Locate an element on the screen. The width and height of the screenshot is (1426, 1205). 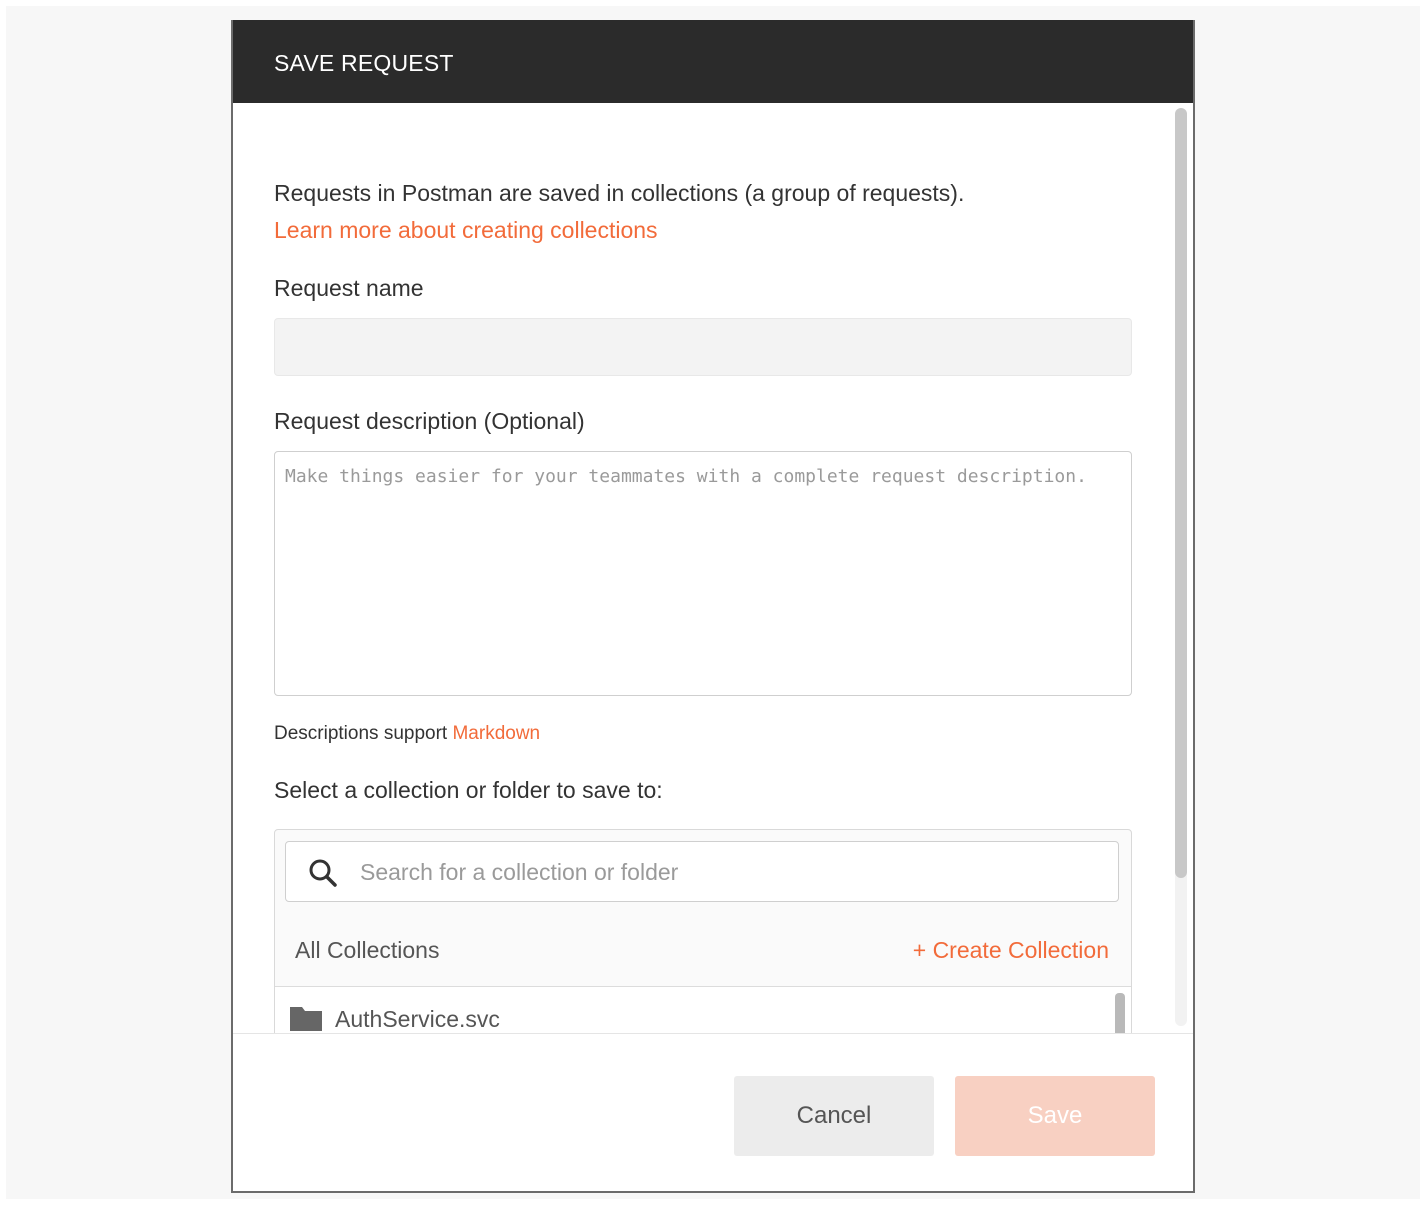
collection-list: AuthService.svc is located at coordinates (703, 1009).